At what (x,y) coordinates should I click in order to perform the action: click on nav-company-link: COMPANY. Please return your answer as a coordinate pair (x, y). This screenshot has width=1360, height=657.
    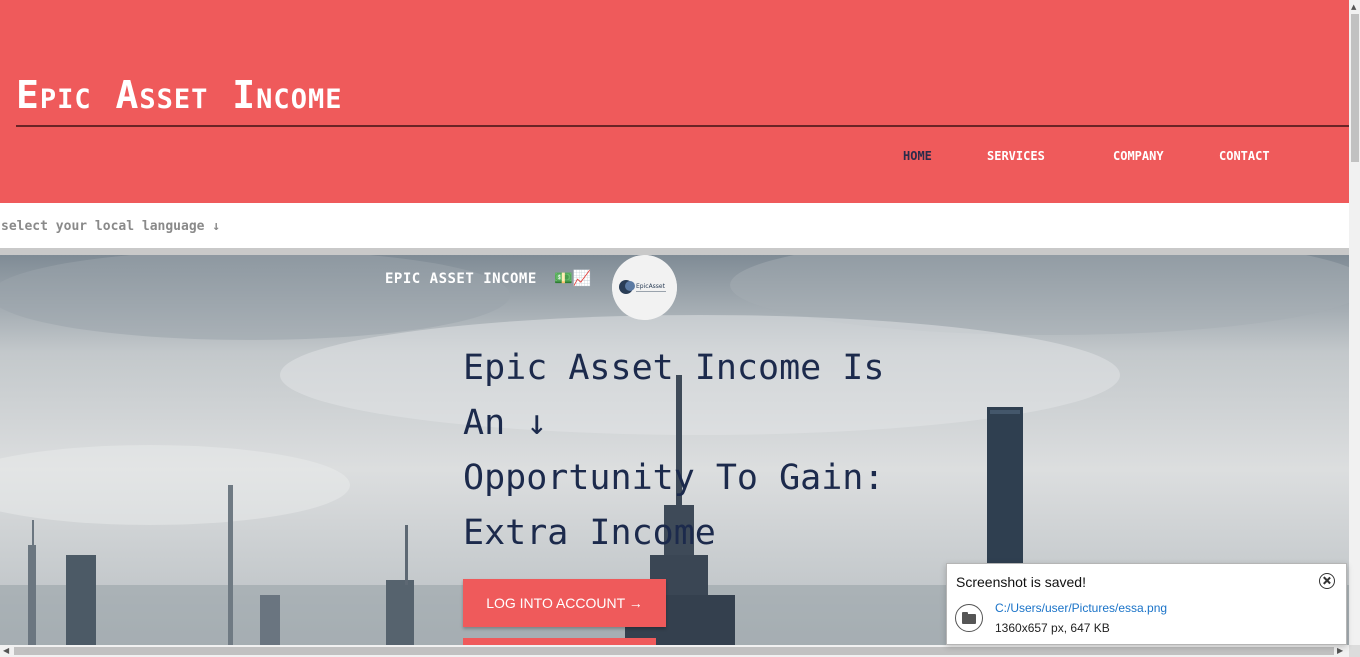
    Looking at the image, I should click on (1138, 156).